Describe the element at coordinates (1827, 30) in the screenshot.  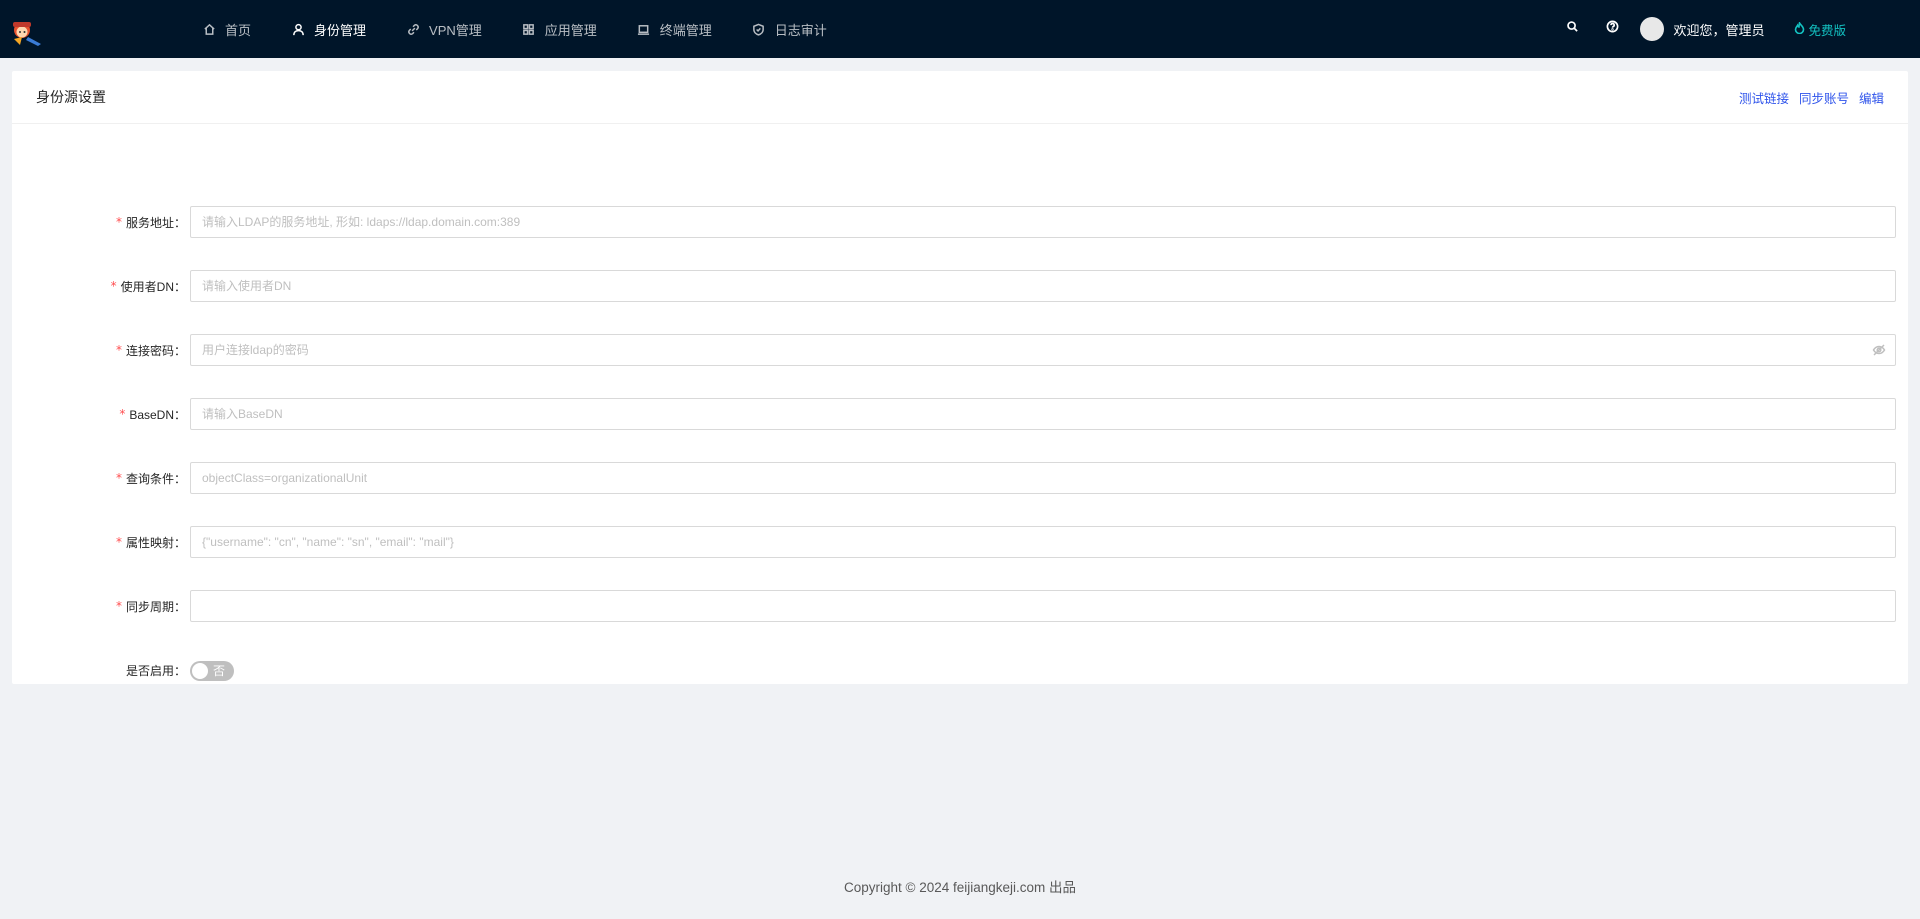
I see `plan-label: 免费版` at that location.